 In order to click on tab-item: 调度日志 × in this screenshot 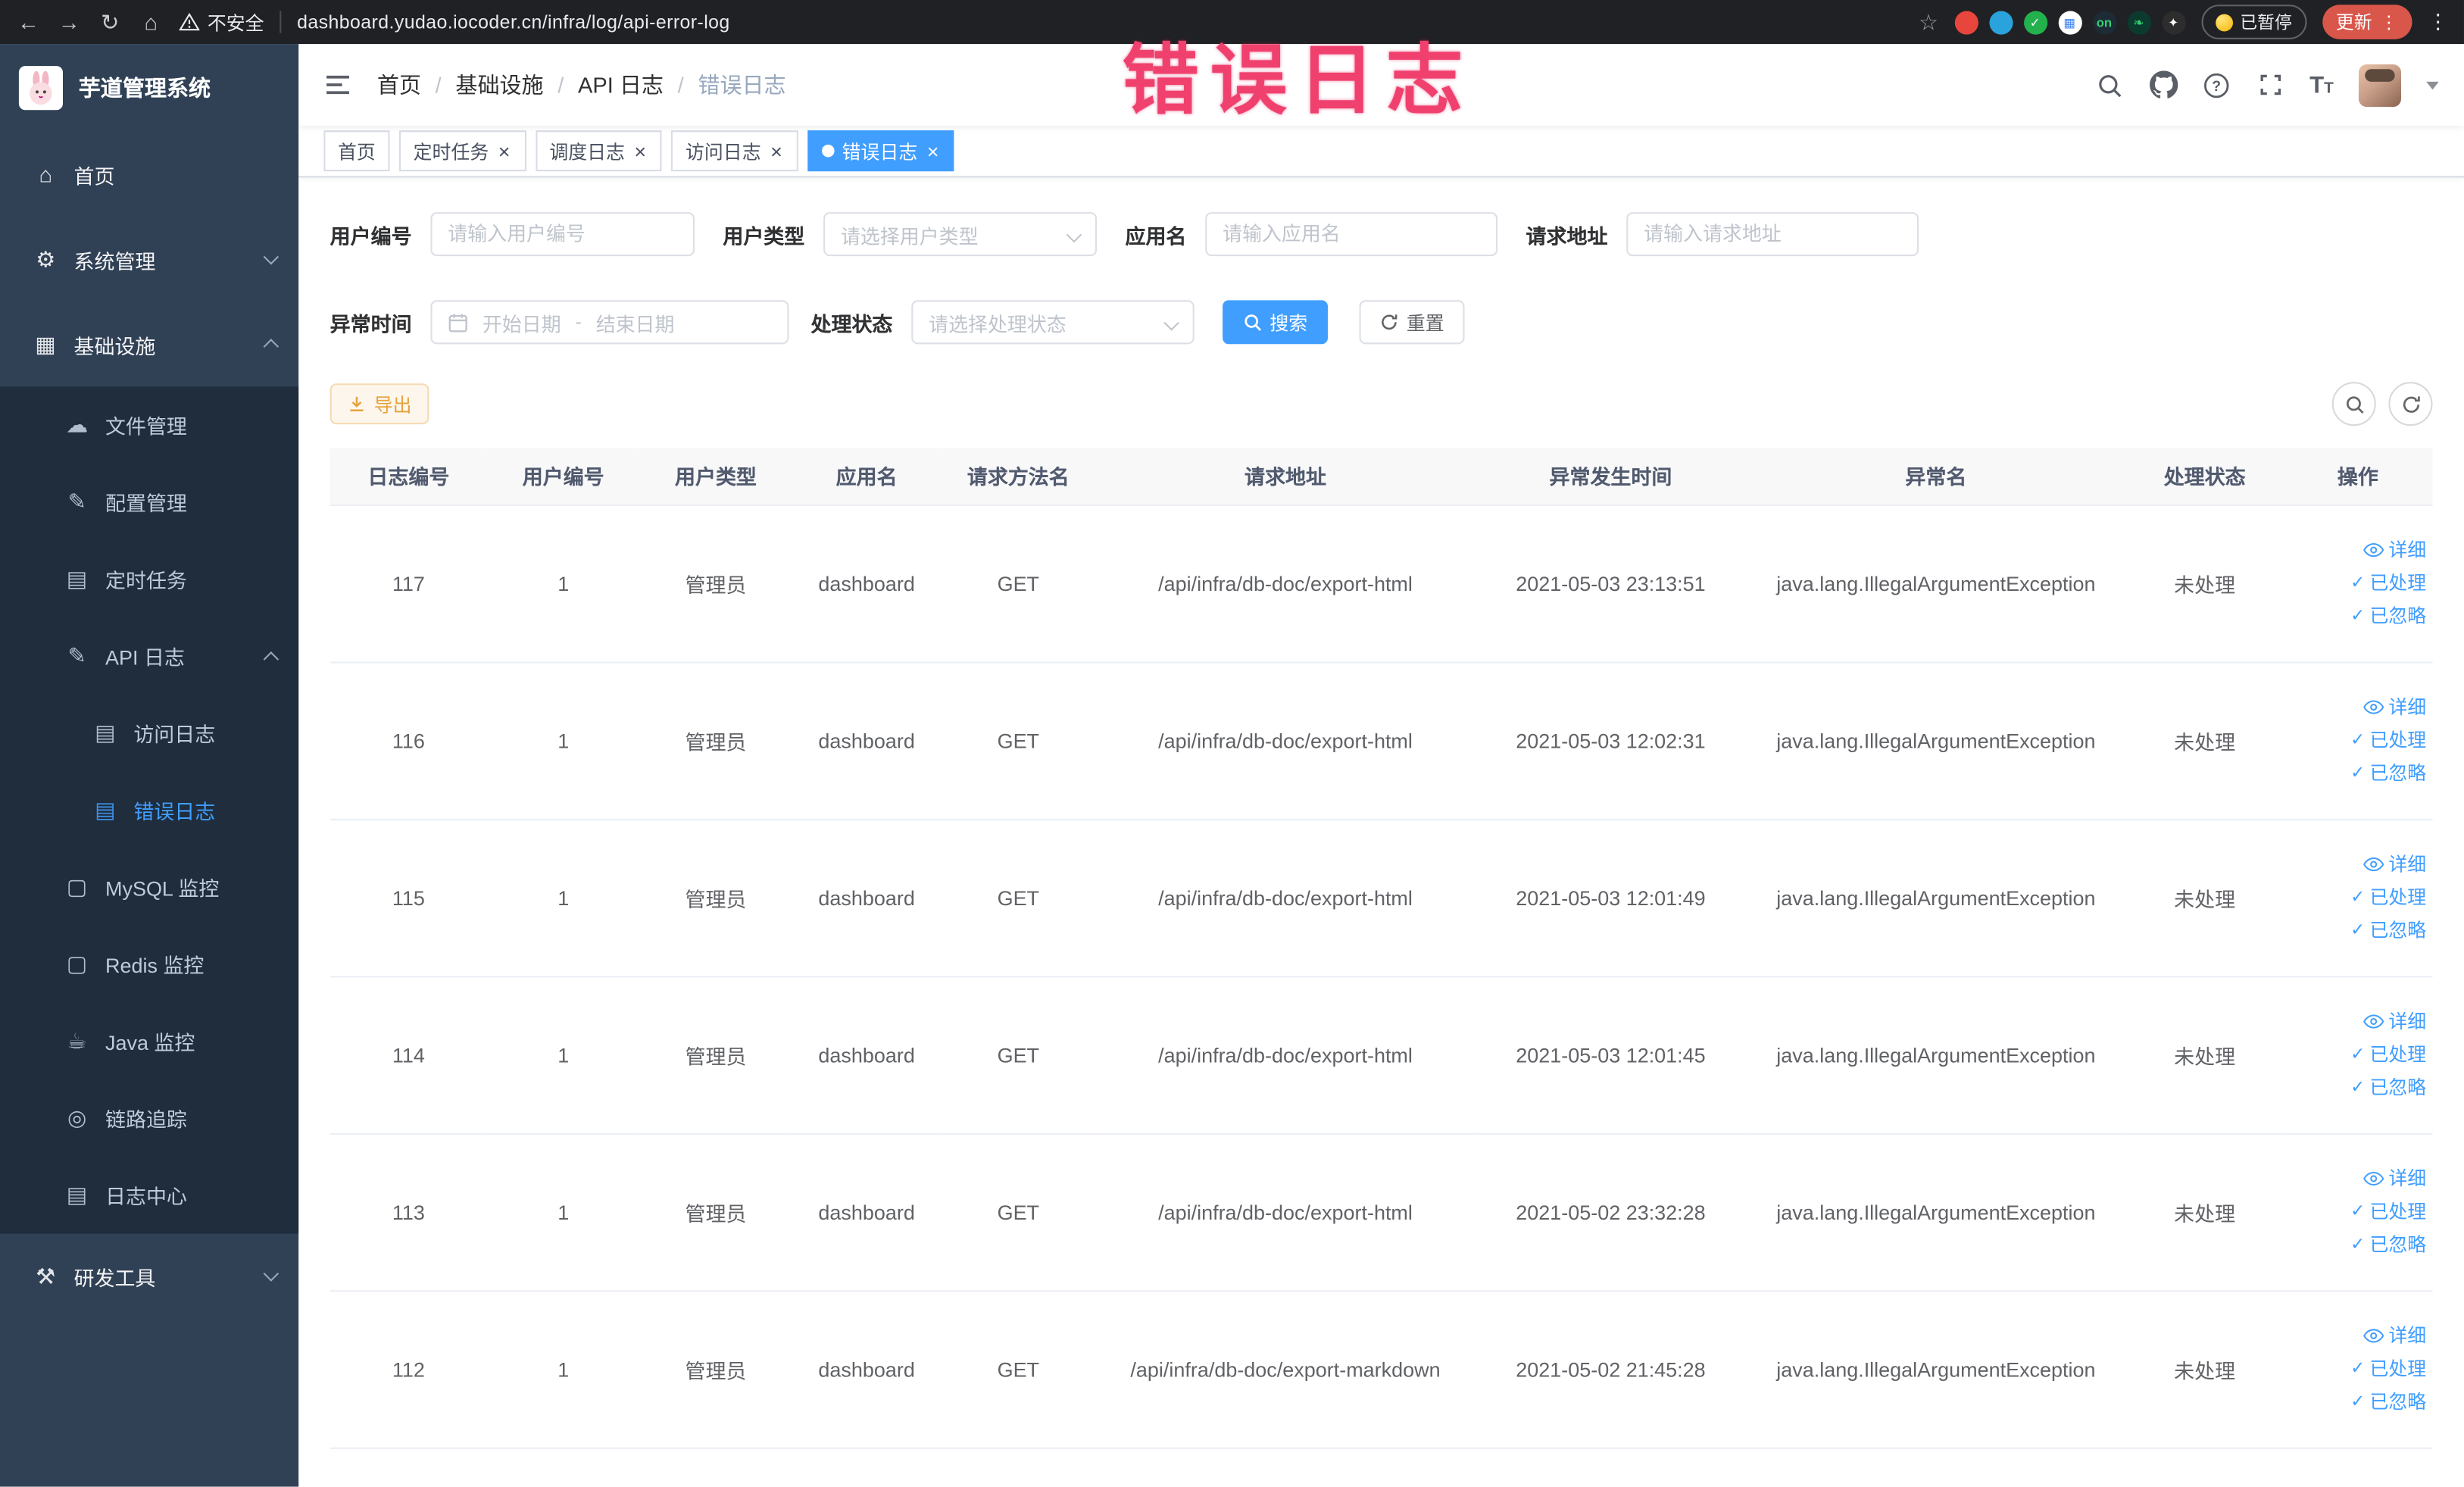, I will do `click(598, 151)`.